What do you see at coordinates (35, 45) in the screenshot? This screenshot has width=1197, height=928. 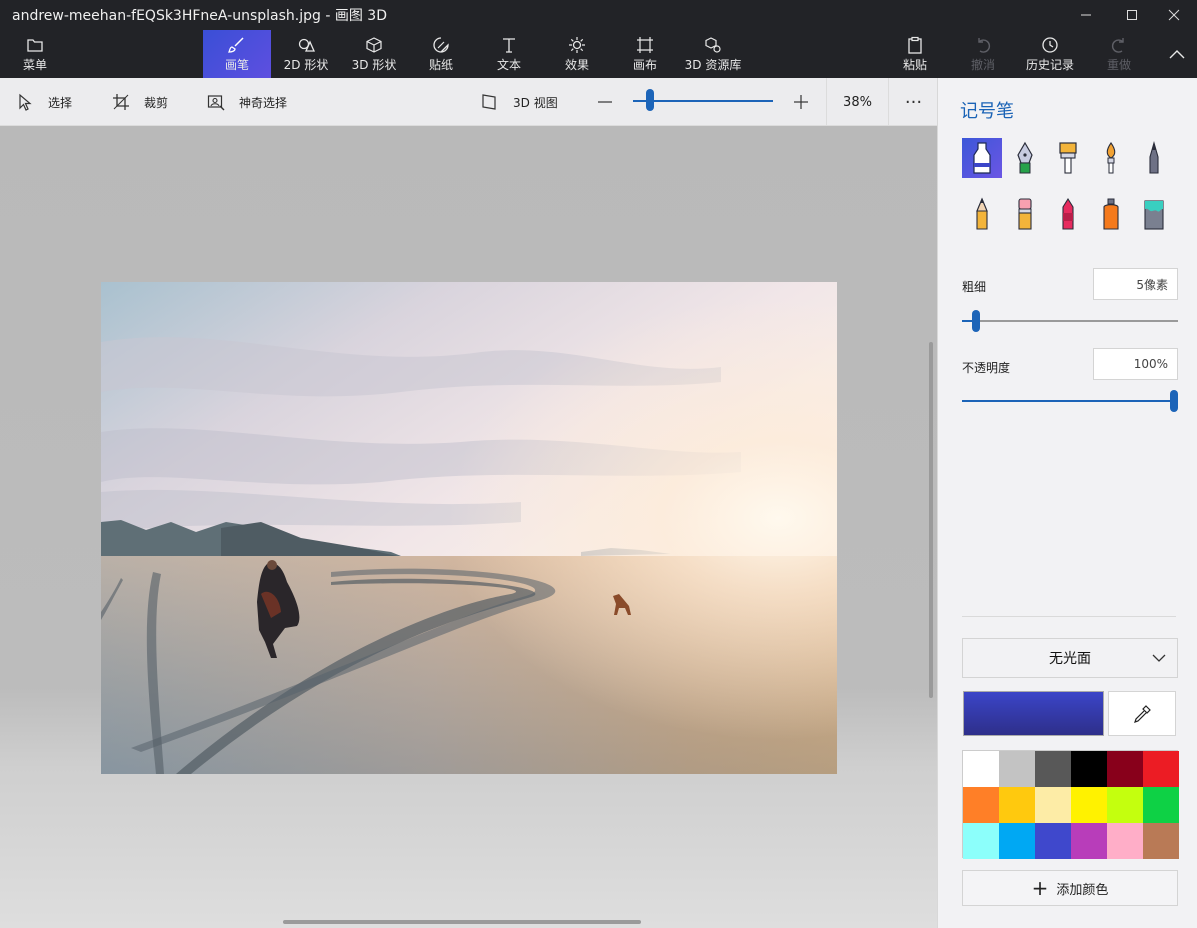 I see `folder-icon` at bounding box center [35, 45].